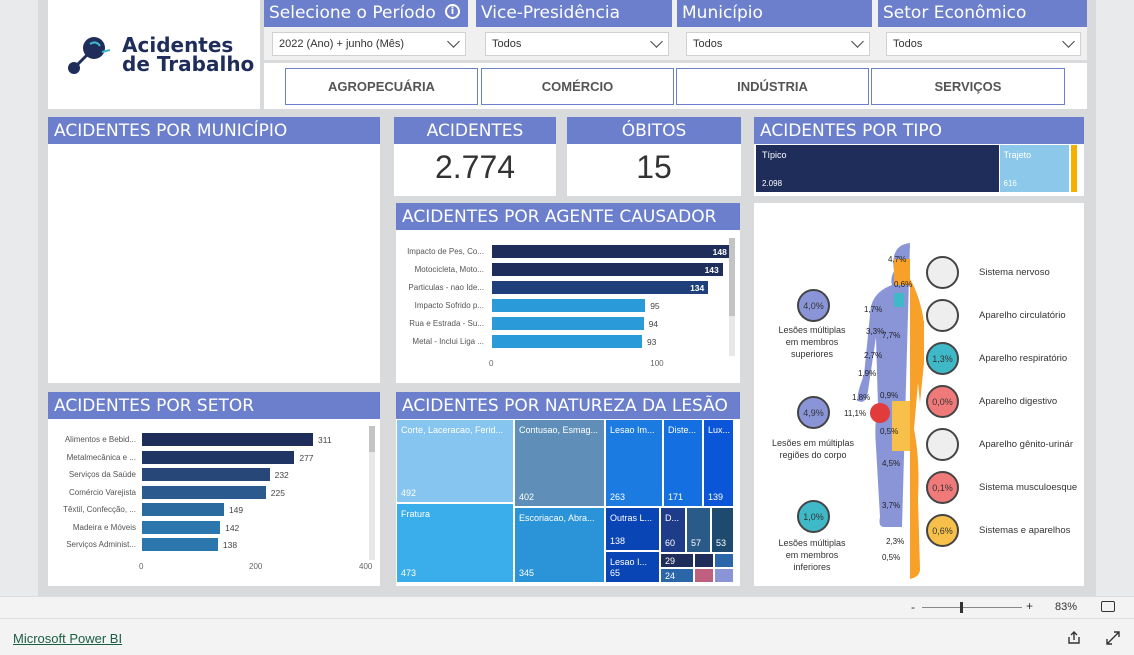 The image size is (1134, 655). What do you see at coordinates (559, 463) in the screenshot?
I see `treemap-tile: Contusao, Esmag... 402` at bounding box center [559, 463].